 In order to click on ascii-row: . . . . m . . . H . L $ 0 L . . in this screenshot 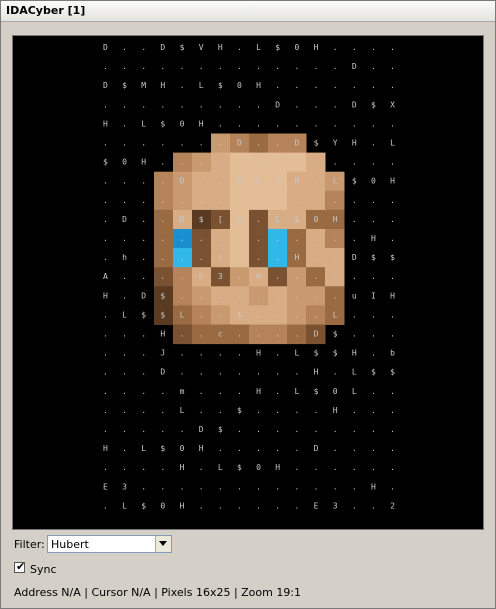, I will do `click(249, 391)`.